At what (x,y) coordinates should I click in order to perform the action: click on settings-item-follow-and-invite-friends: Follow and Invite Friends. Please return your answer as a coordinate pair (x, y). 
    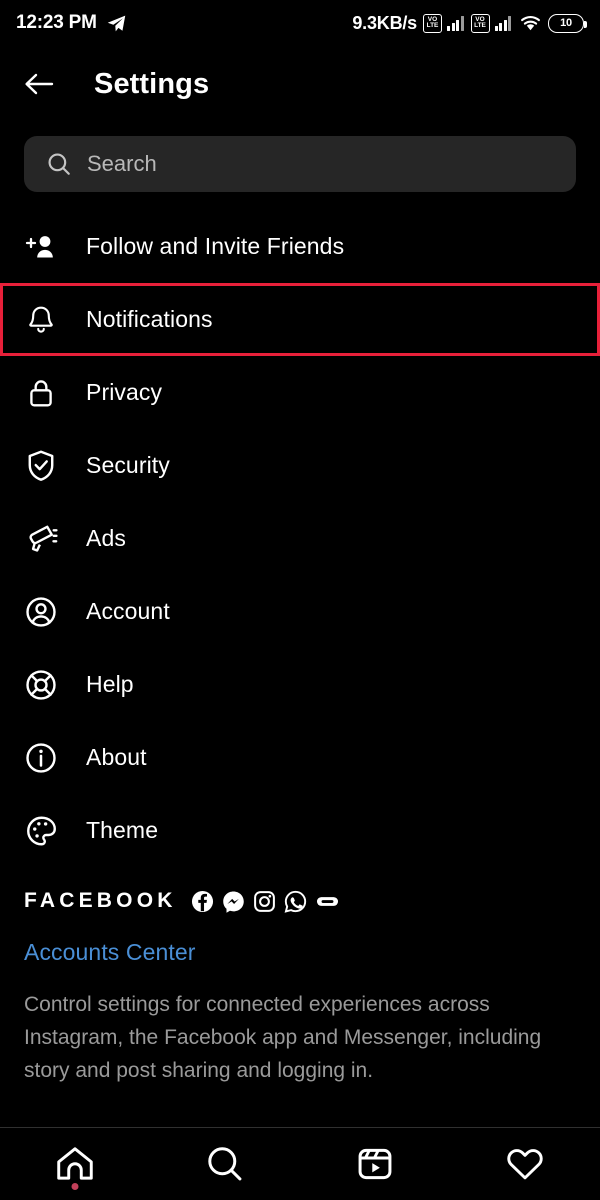
    Looking at the image, I should click on (300, 246).